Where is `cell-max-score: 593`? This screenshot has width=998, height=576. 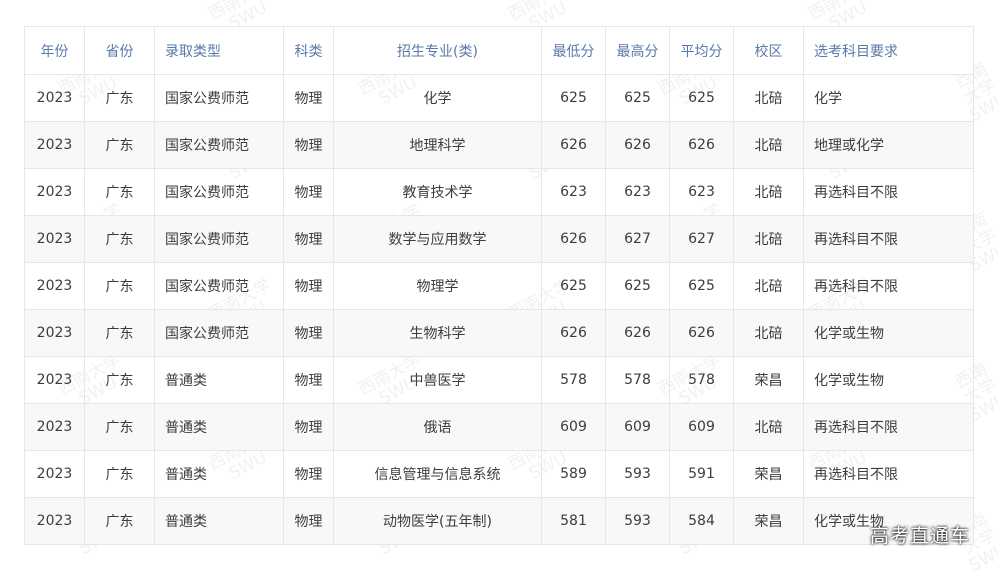 cell-max-score: 593 is located at coordinates (637, 474).